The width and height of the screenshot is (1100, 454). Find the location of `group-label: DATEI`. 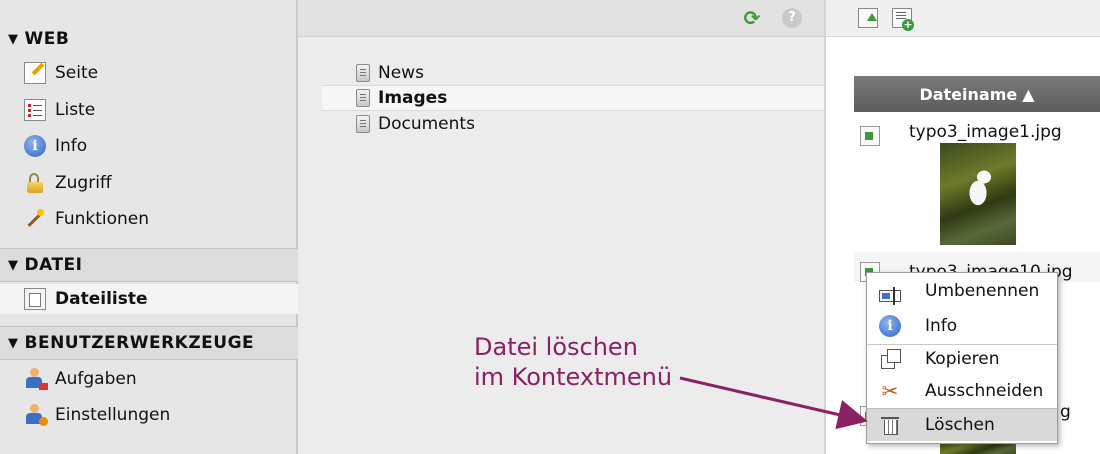

group-label: DATEI is located at coordinates (53, 265).